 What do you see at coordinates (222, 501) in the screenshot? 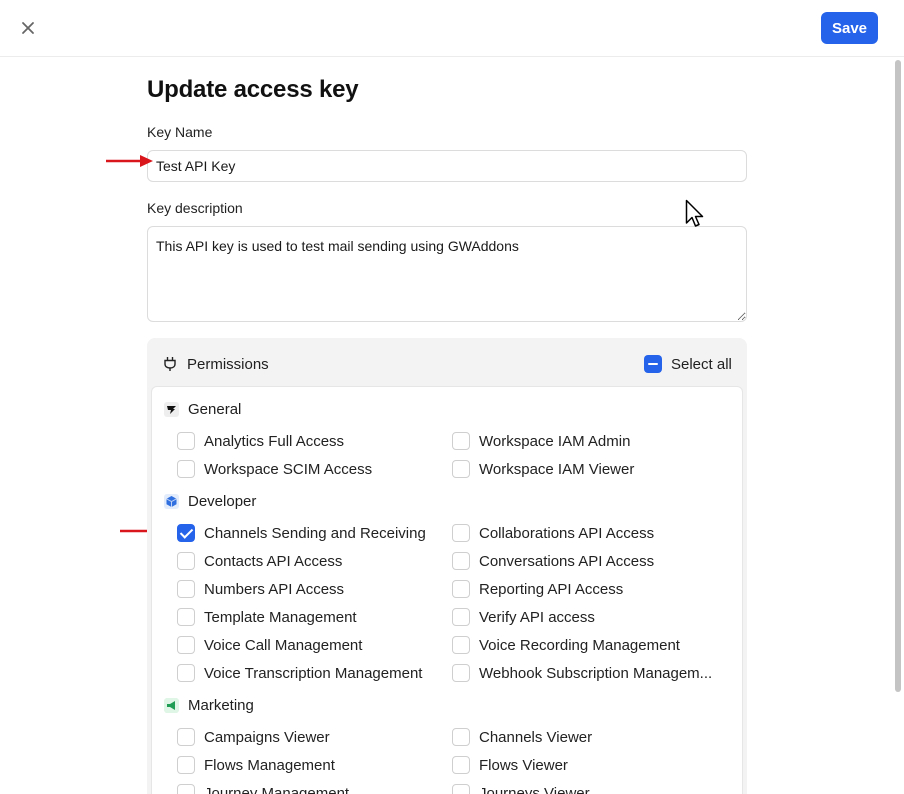
I see `group-label: Developer` at bounding box center [222, 501].